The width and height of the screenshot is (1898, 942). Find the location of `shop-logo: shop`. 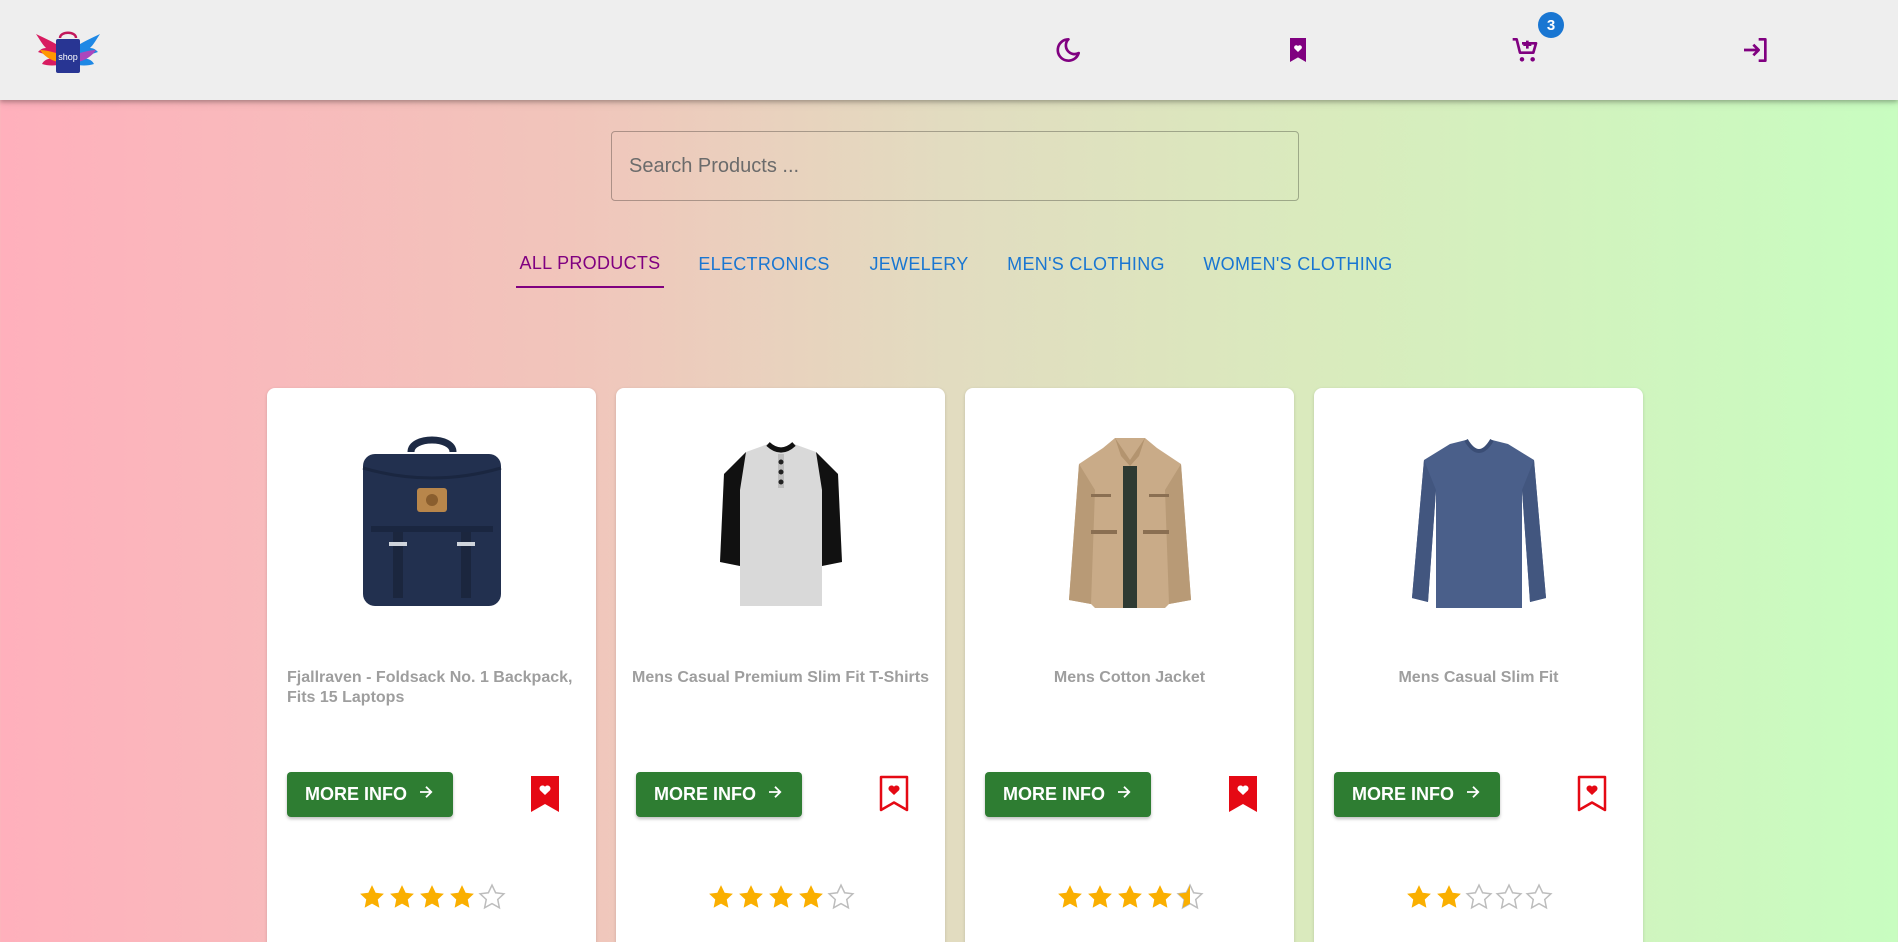

shop-logo: shop is located at coordinates (68, 53).